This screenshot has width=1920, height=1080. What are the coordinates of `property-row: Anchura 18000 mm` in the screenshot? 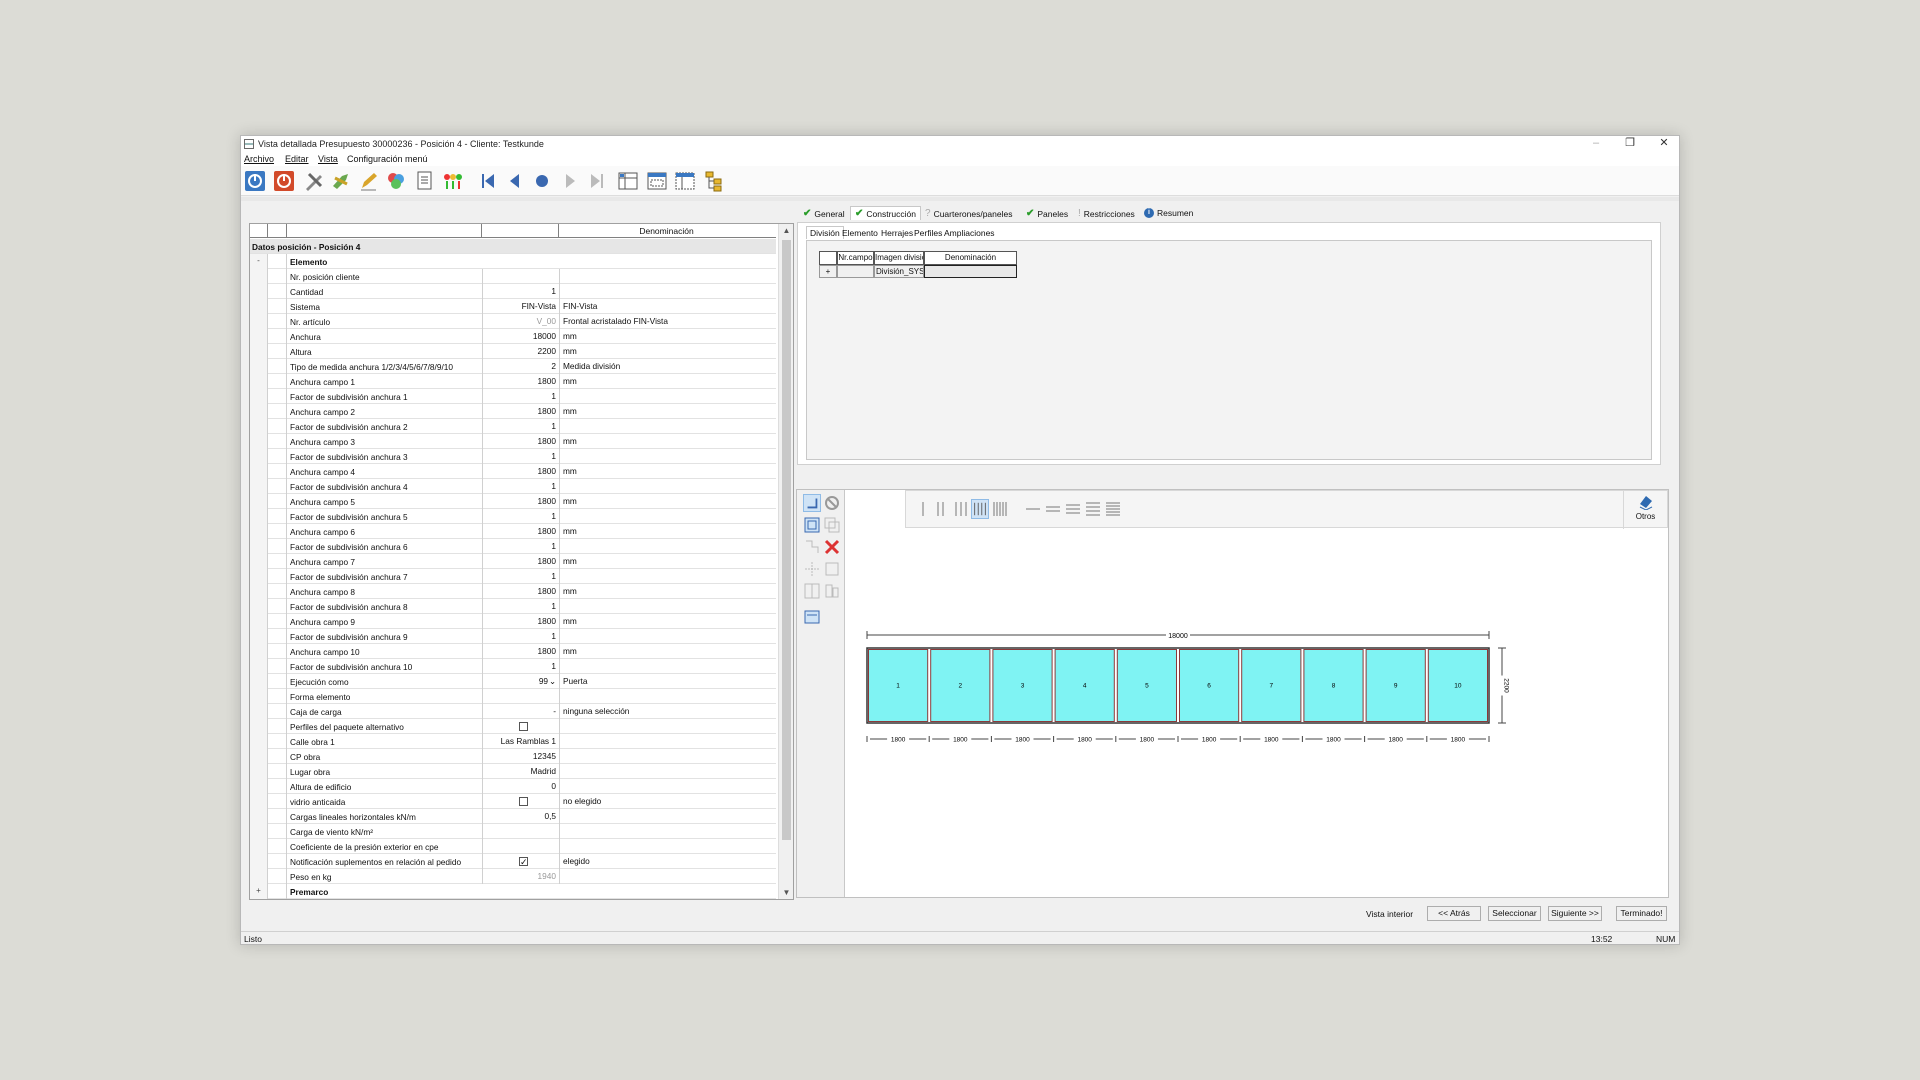 It's located at (513, 336).